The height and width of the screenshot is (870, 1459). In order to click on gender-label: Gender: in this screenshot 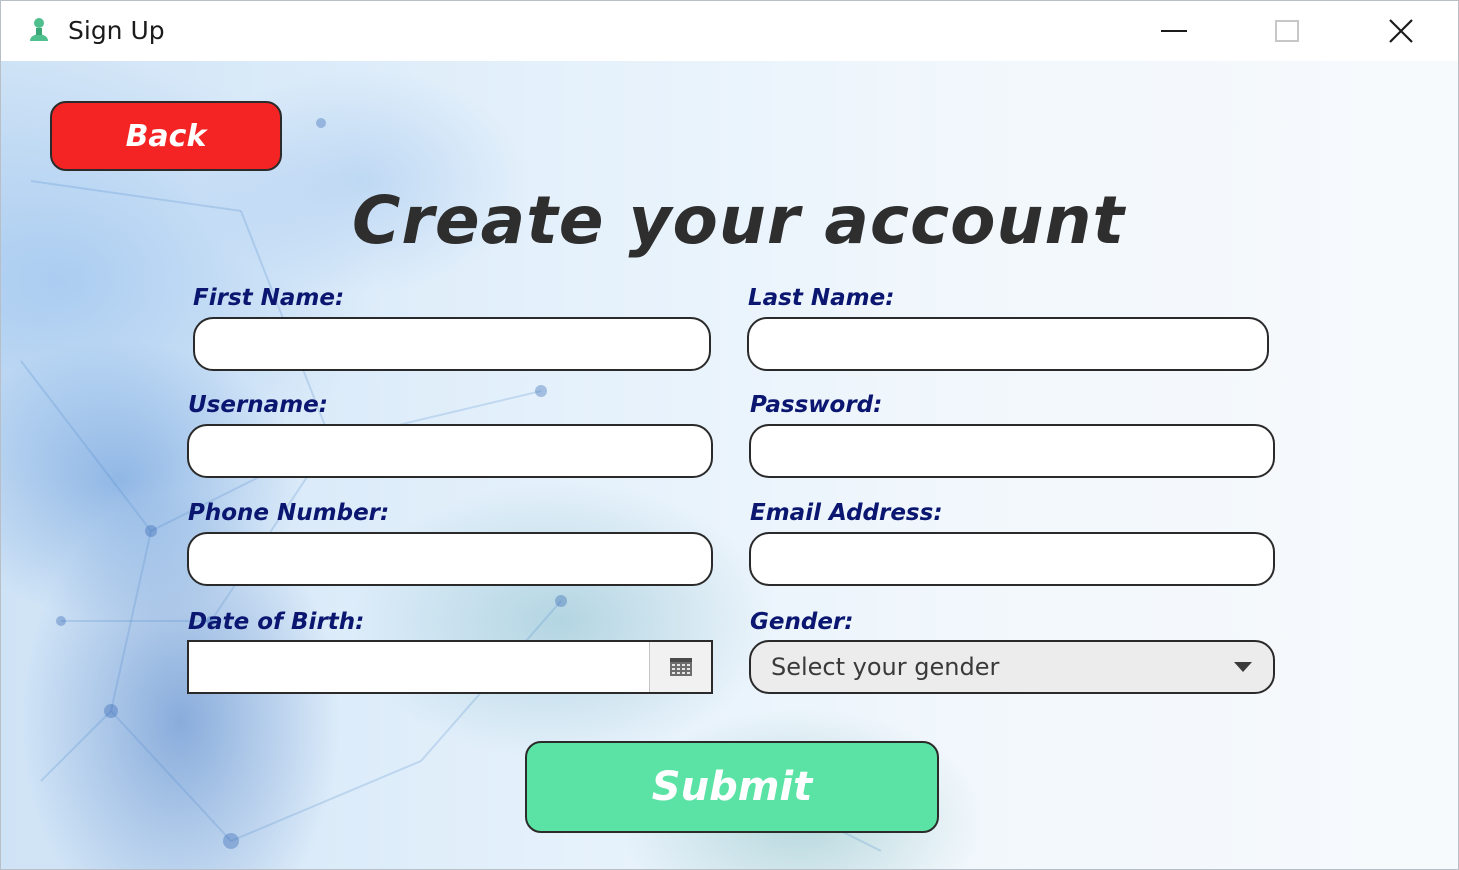, I will do `click(802, 622)`.